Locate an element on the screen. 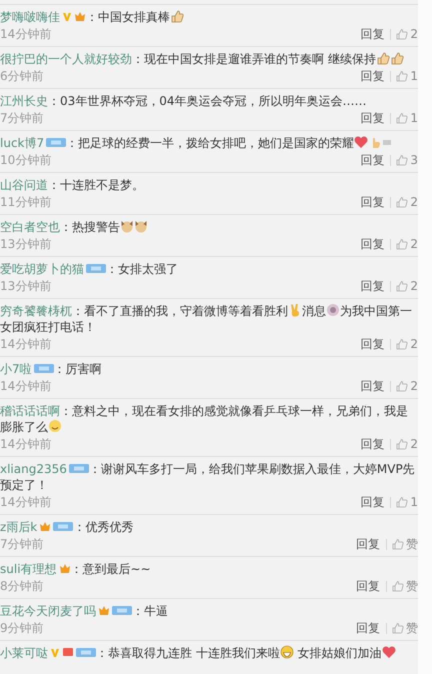  user-name: 很拧巴的一个人就好较劲 is located at coordinates (66, 59).